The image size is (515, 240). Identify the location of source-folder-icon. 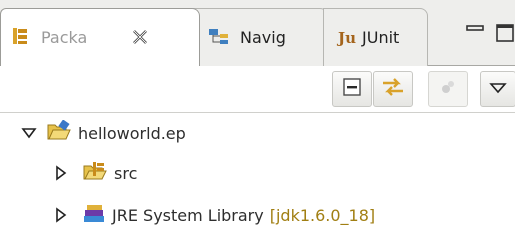
(95, 173).